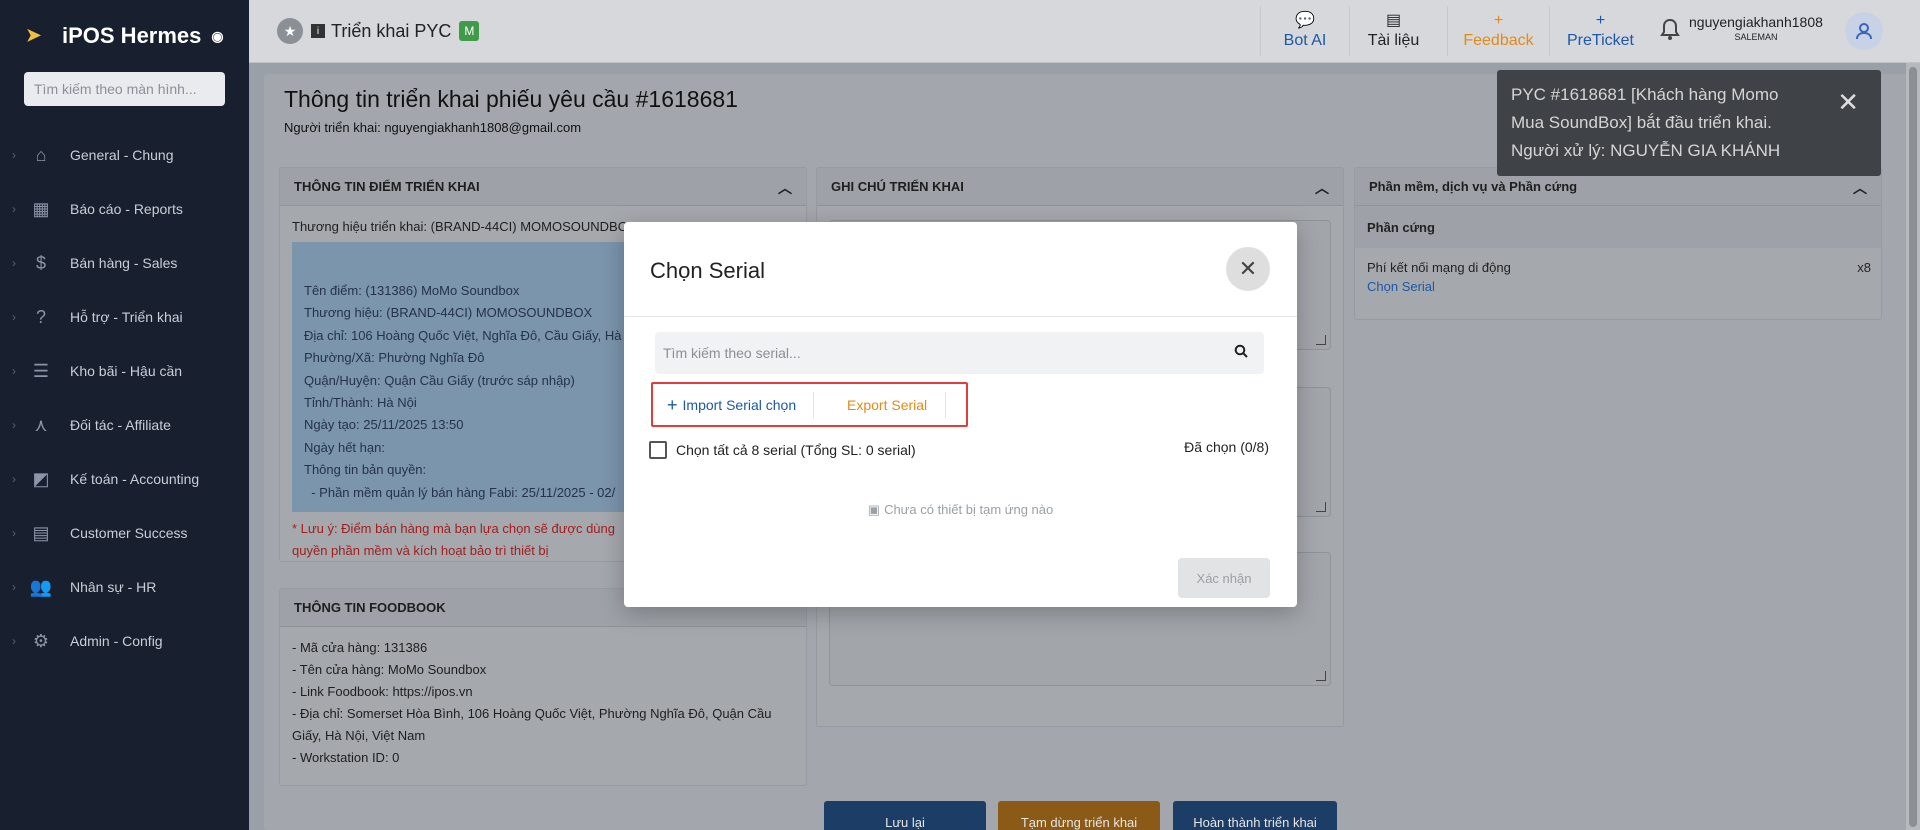 The width and height of the screenshot is (1920, 830). Describe the element at coordinates (1645, 94) in the screenshot. I see `toast-line-1: PYC #1618681 [Khách hàng Momo` at that location.